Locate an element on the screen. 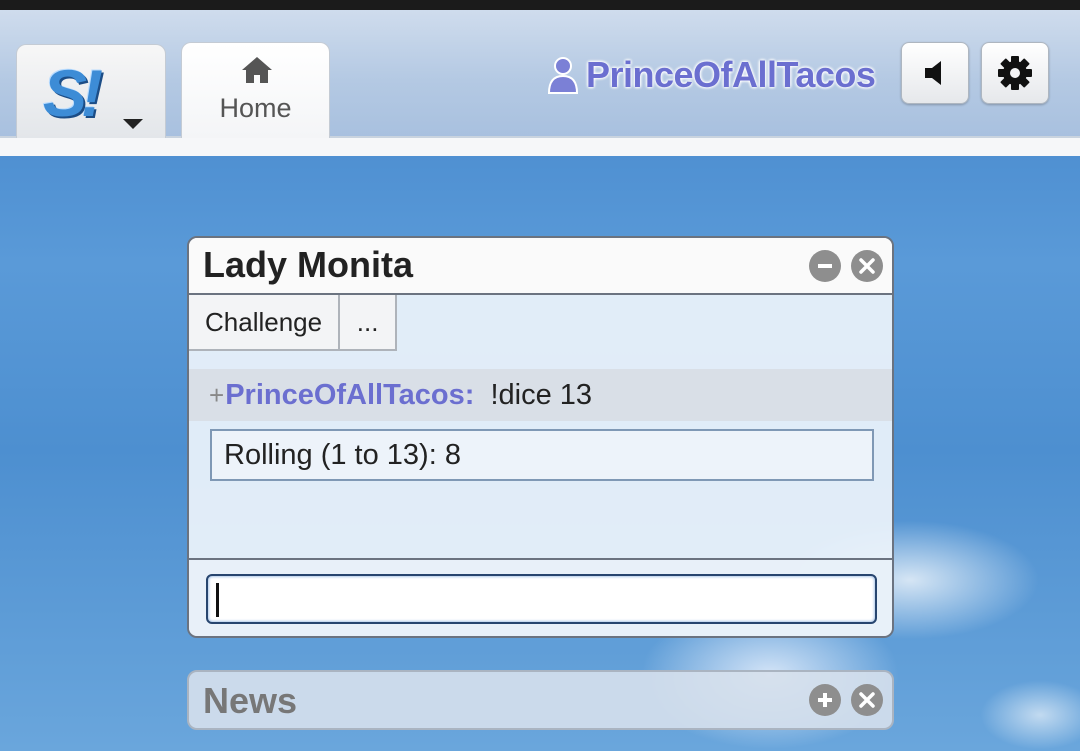 This screenshot has width=1080, height=751. message-username: PrinceOfAllTacos: is located at coordinates (349, 395).